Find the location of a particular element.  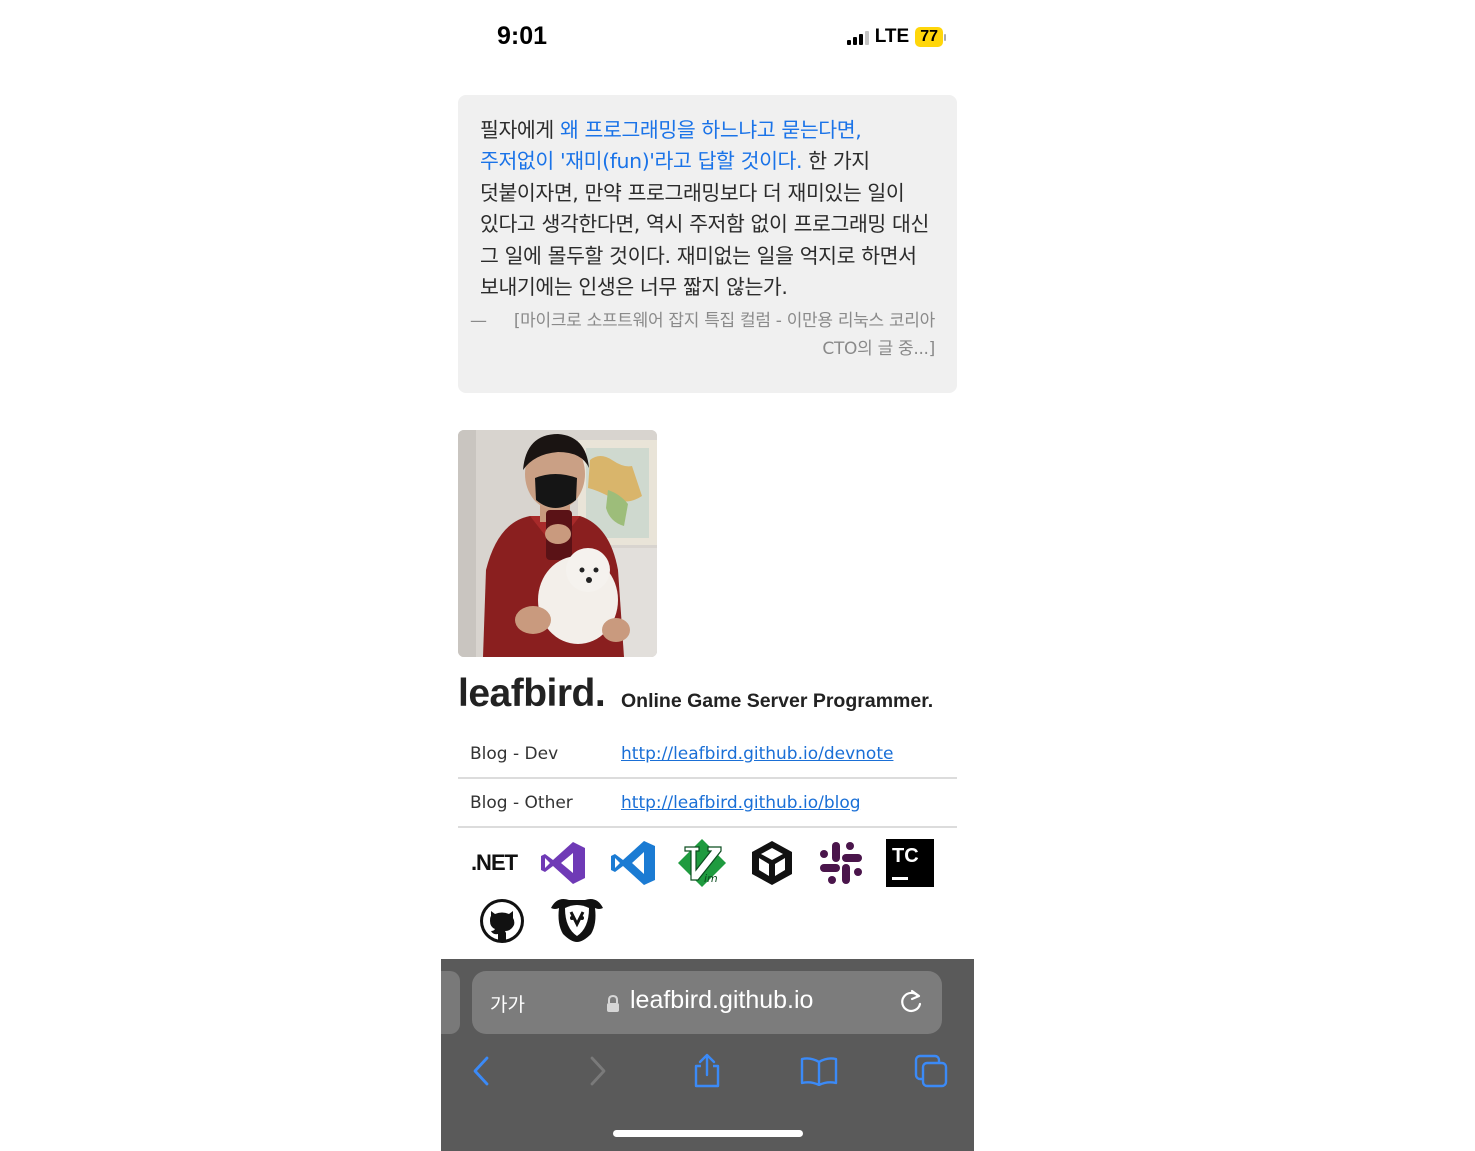

cellular-signal-icon is located at coordinates (857, 37).